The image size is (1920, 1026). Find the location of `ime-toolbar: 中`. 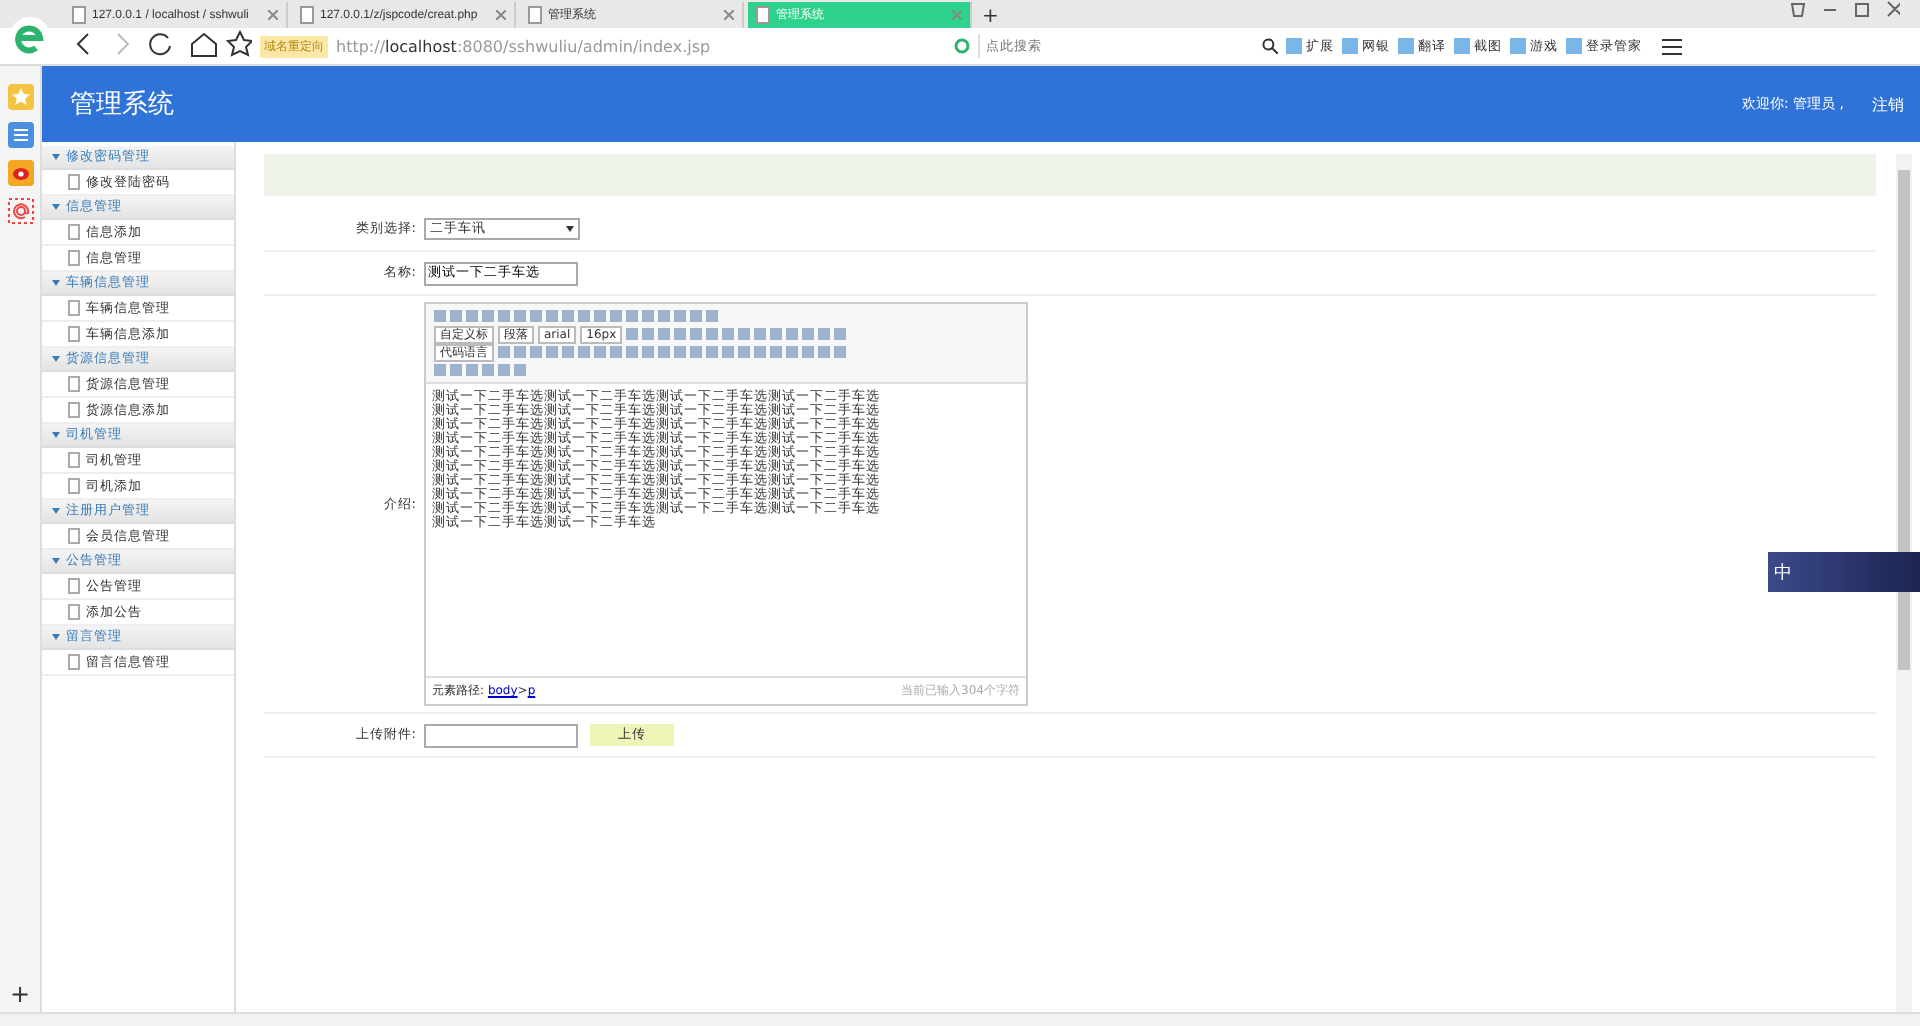

ime-toolbar: 中 is located at coordinates (1844, 572).